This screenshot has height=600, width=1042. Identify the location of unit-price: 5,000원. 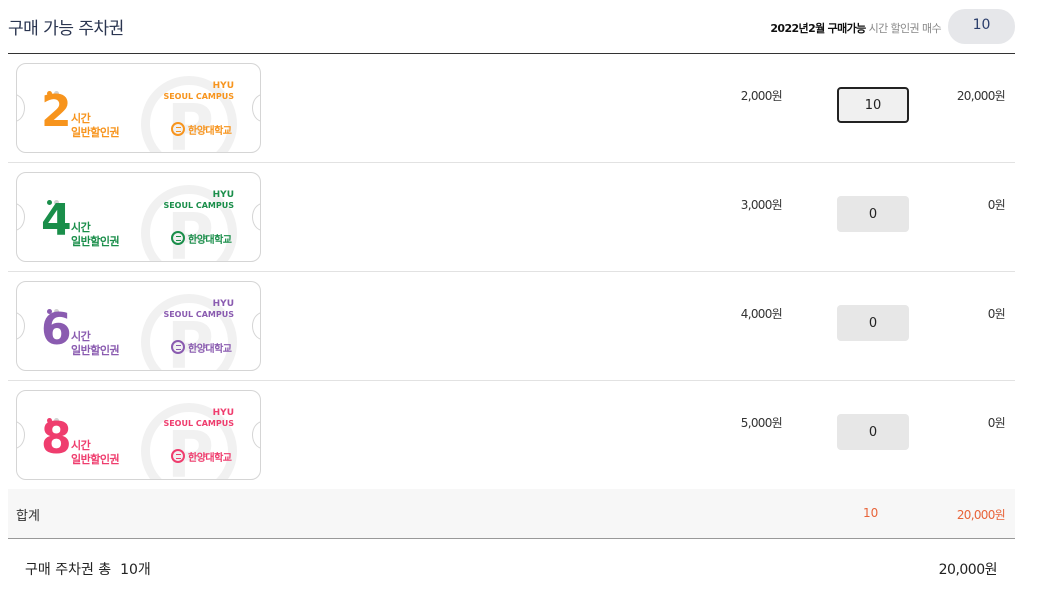
(761, 423).